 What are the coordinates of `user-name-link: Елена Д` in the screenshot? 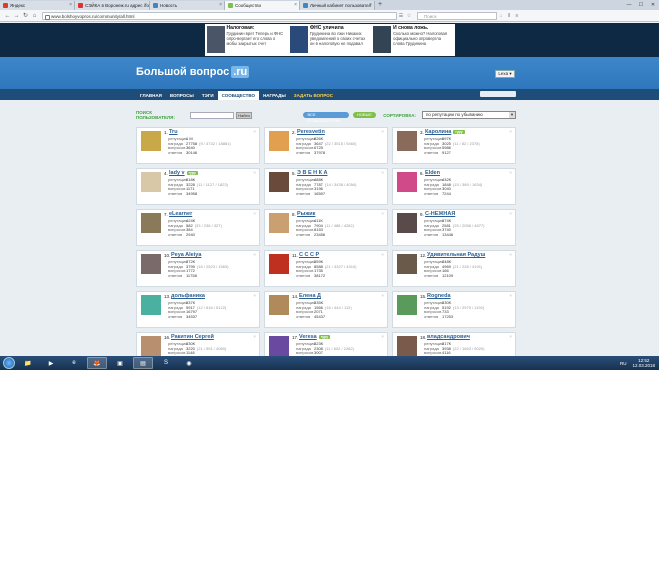 It's located at (310, 296).